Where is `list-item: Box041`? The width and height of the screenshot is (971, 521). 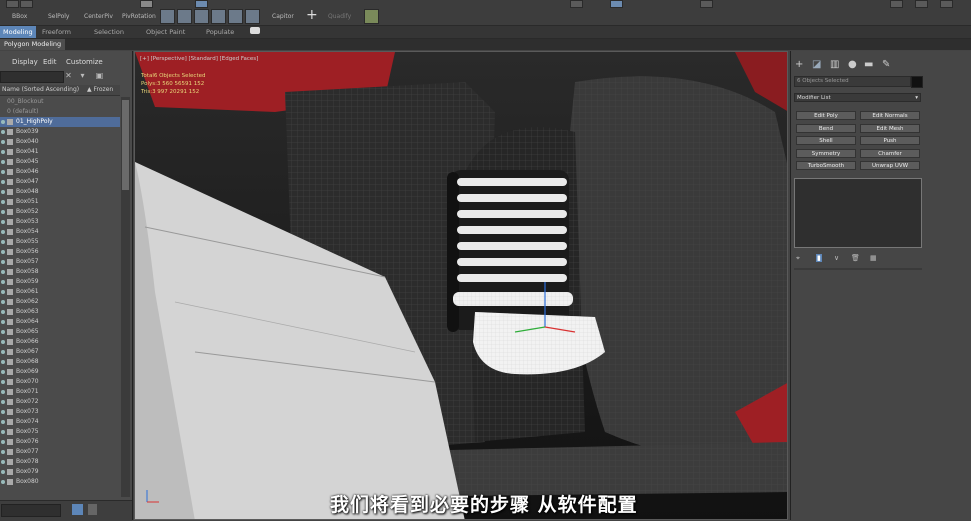 list-item: Box041 is located at coordinates (60, 152).